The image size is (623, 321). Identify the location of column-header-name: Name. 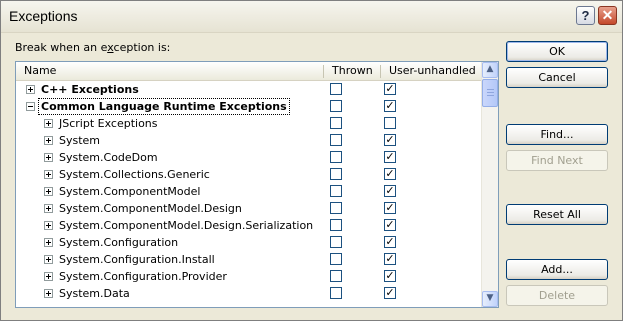
(40, 71).